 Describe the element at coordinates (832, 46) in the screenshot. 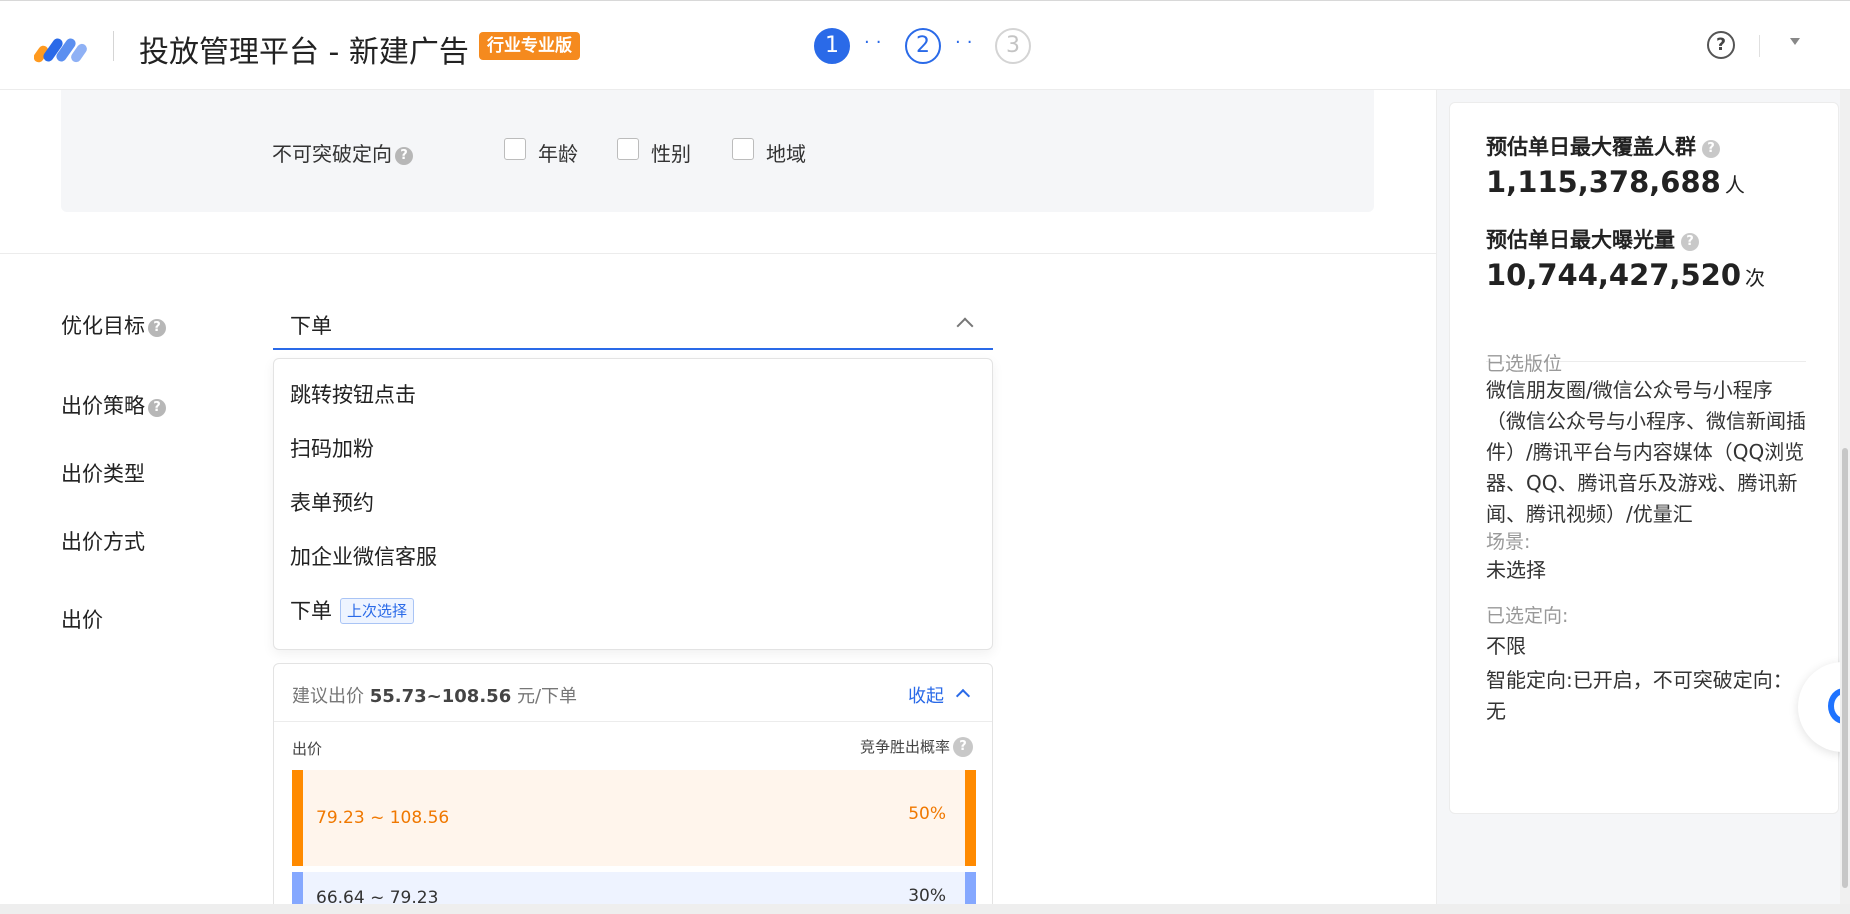

I see `step-1: 1` at that location.